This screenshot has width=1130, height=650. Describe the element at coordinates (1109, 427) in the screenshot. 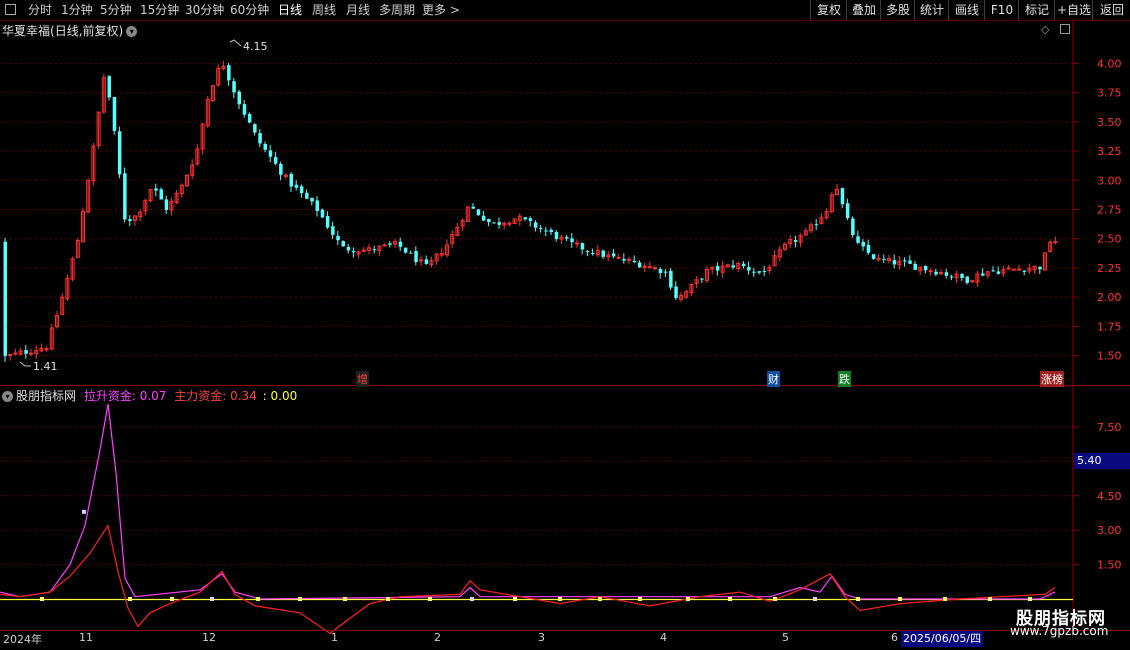

I see `indicator-axis-label: 7.50` at that location.